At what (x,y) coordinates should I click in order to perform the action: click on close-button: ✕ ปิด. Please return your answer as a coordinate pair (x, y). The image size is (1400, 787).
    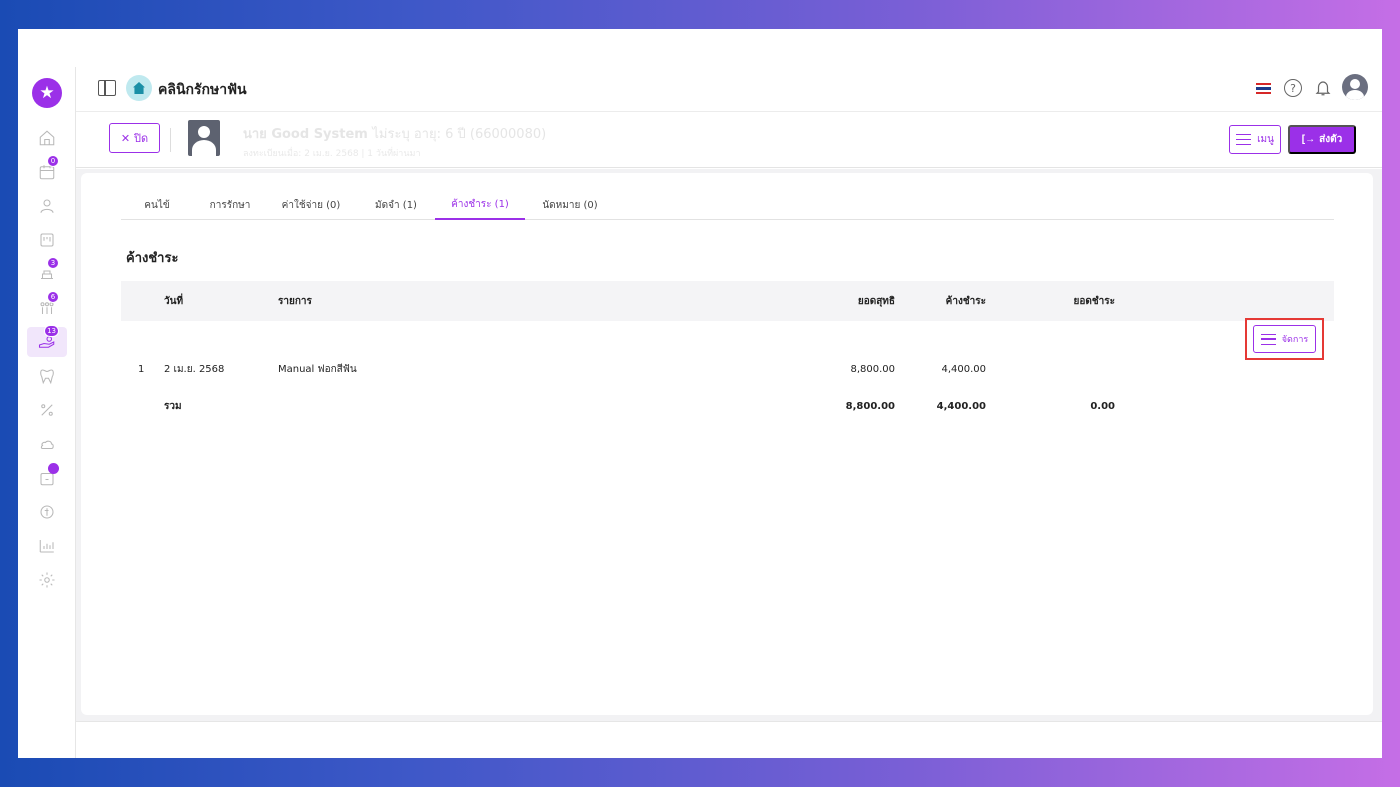
    Looking at the image, I should click on (134, 138).